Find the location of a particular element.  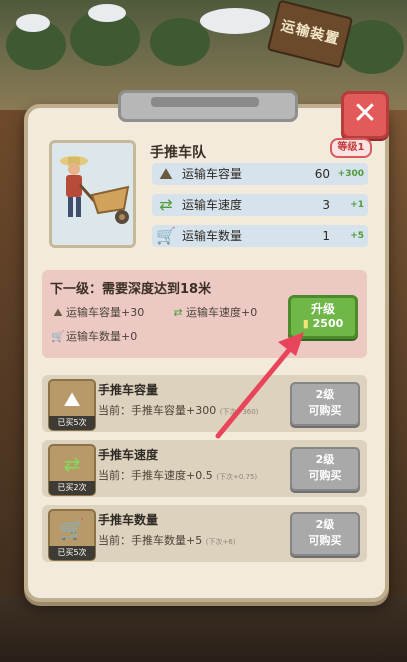

pointer-arrow is located at coordinates (259, 385).